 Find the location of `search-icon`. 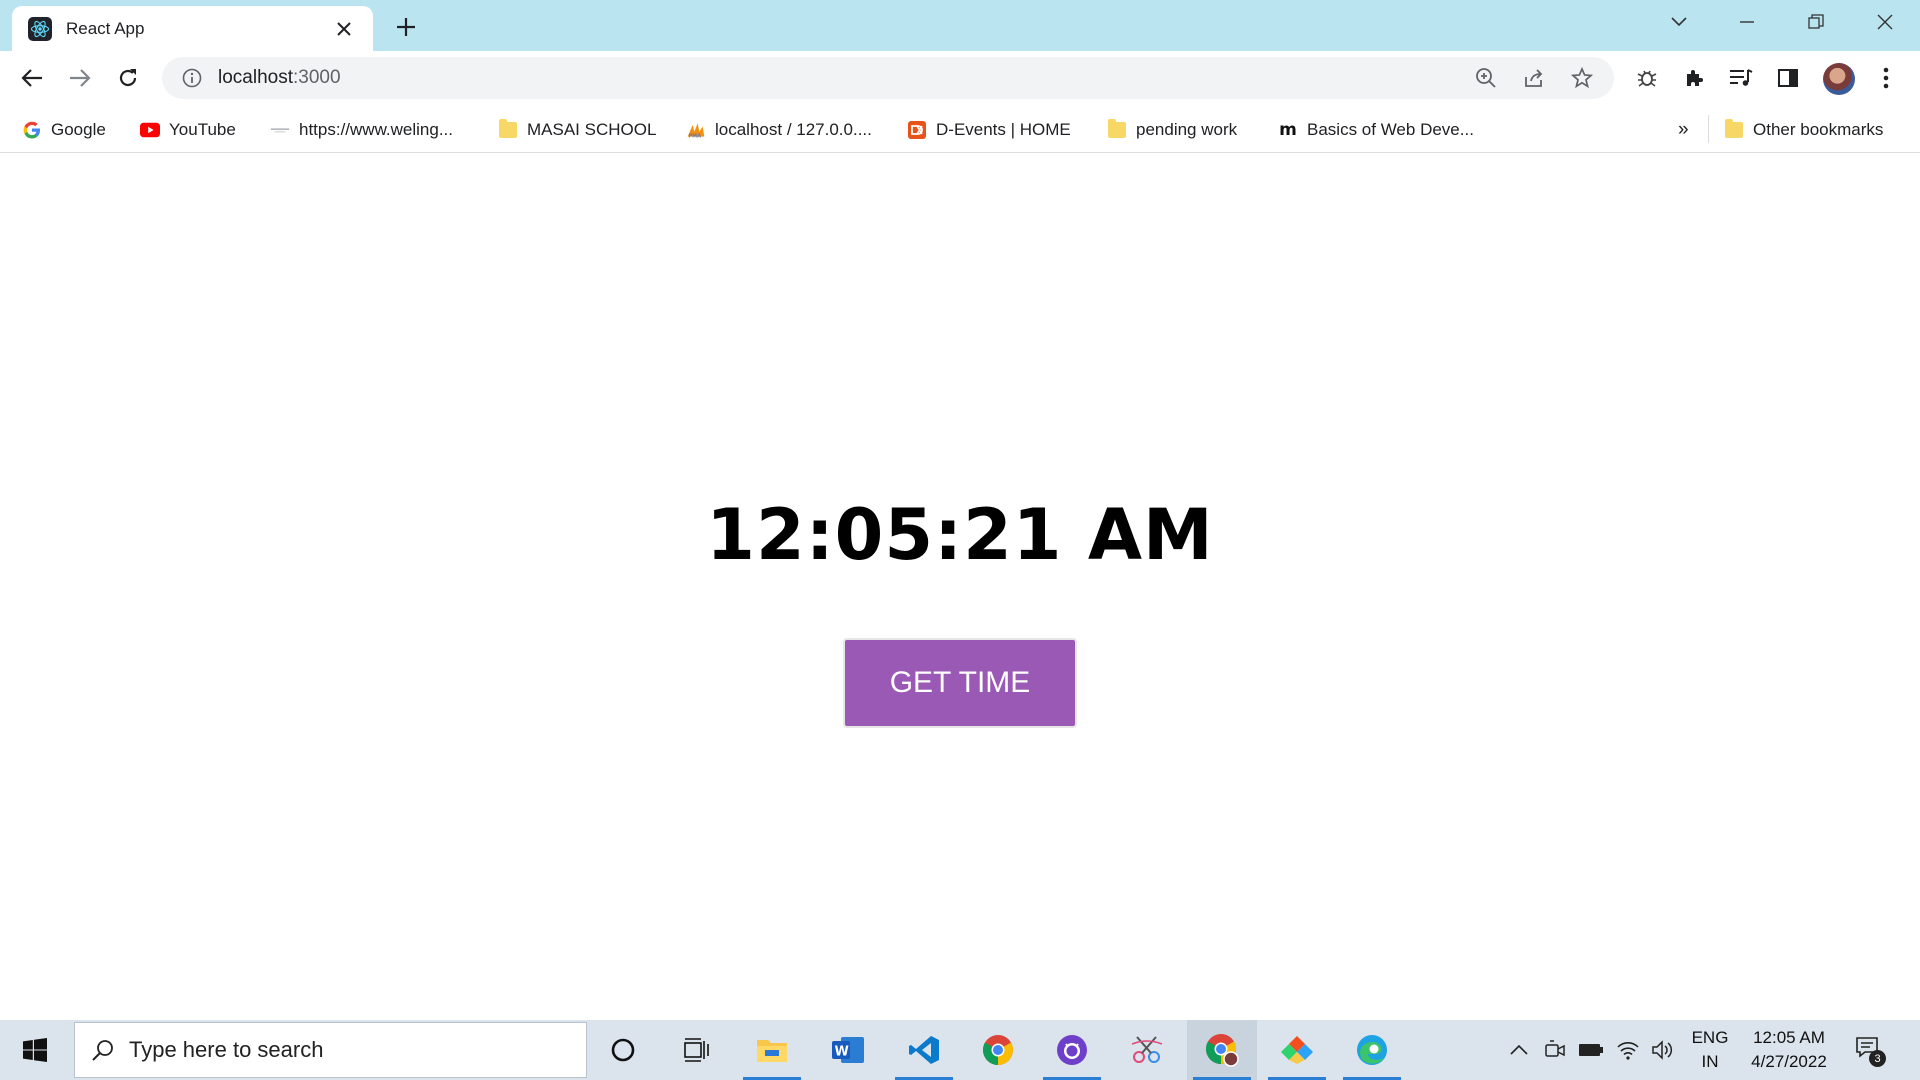

search-icon is located at coordinates (103, 1050).